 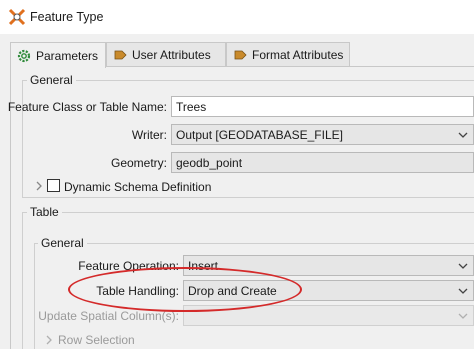 What do you see at coordinates (137, 291) in the screenshot?
I see `table-handling-label: Table Handling:` at bounding box center [137, 291].